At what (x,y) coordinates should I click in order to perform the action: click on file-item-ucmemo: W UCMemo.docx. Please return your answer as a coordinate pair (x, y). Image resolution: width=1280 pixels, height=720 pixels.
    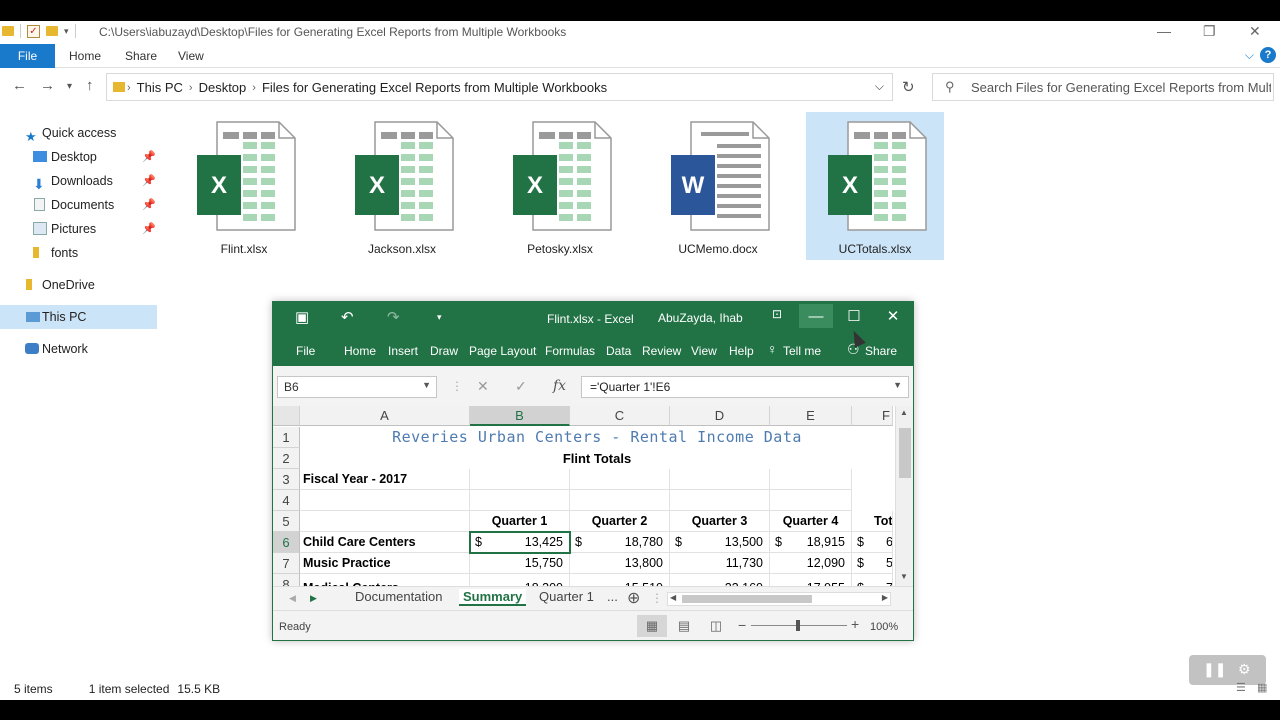
    Looking at the image, I should click on (718, 186).